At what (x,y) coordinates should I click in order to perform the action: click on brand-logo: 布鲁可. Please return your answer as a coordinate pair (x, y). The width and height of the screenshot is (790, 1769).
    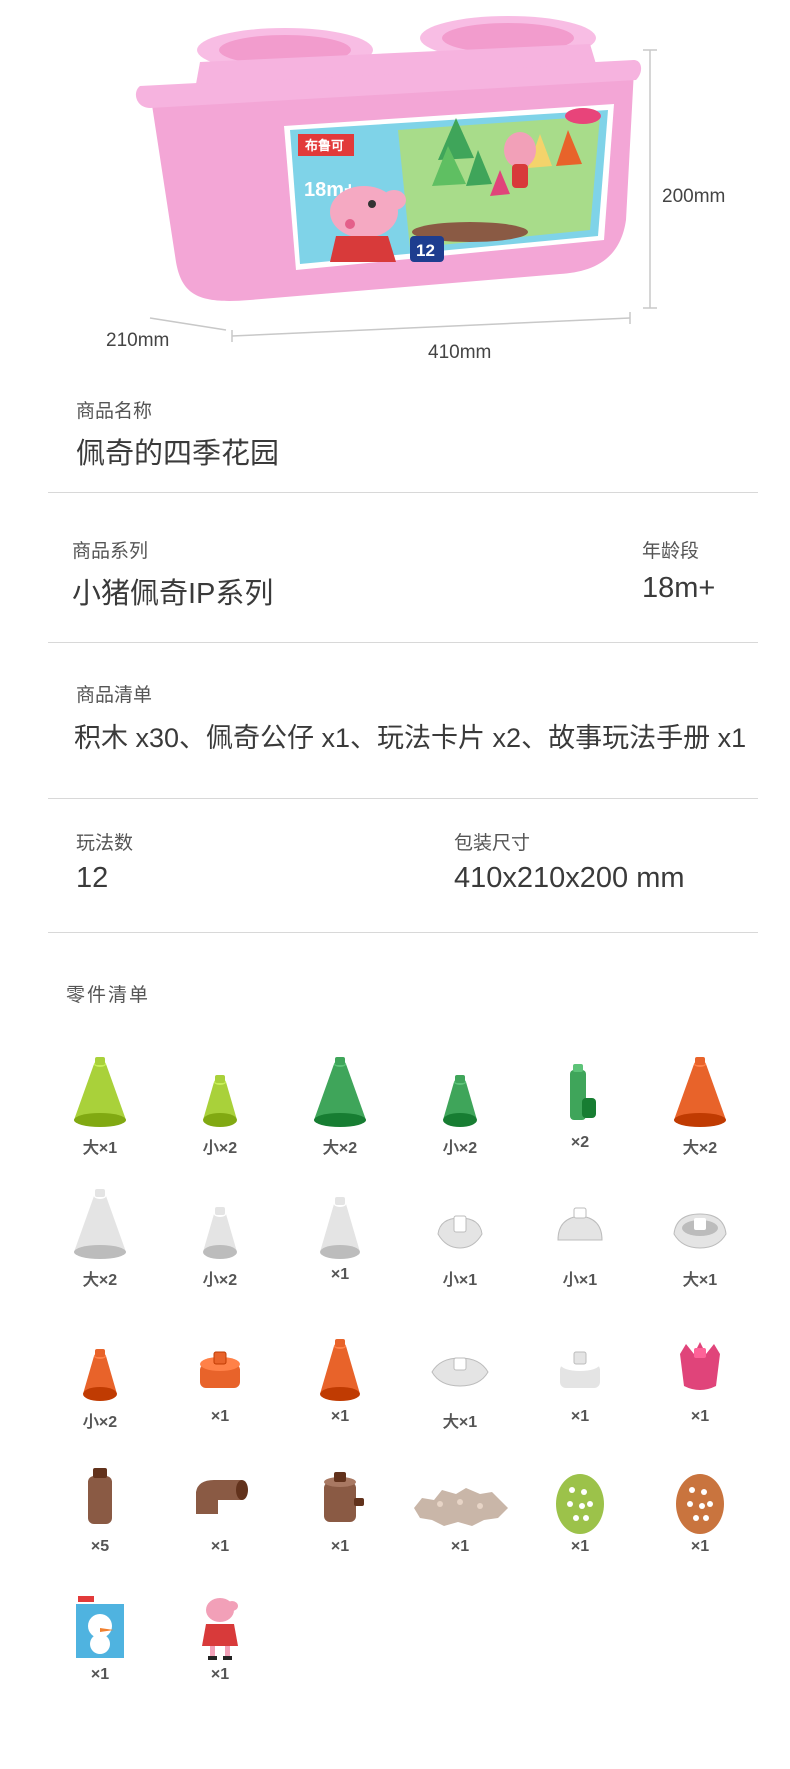
    Looking at the image, I should click on (324, 146).